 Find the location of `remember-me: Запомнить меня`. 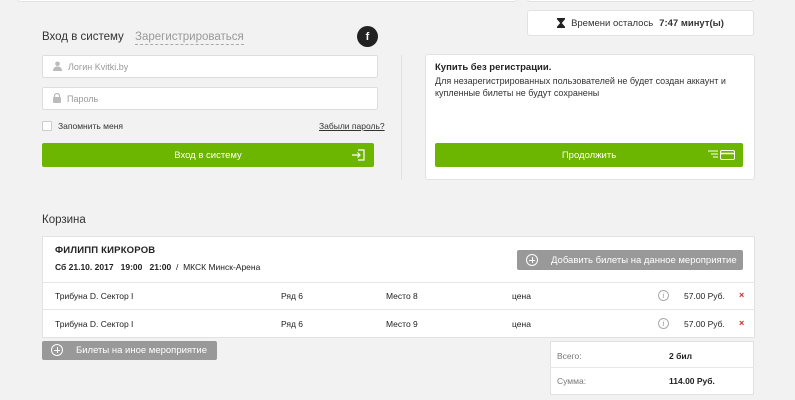

remember-me: Запомнить меня is located at coordinates (82, 126).